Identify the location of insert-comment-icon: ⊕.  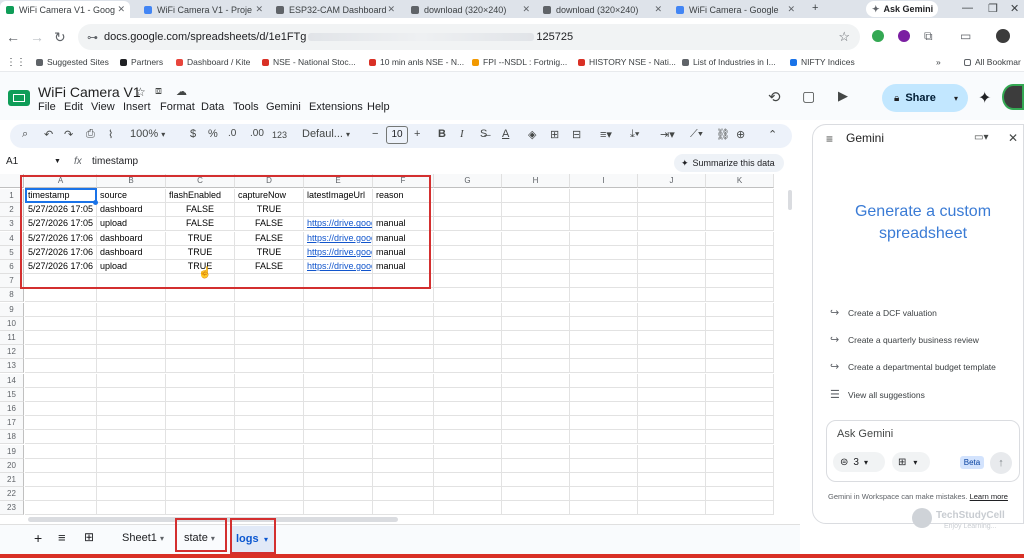
(740, 134).